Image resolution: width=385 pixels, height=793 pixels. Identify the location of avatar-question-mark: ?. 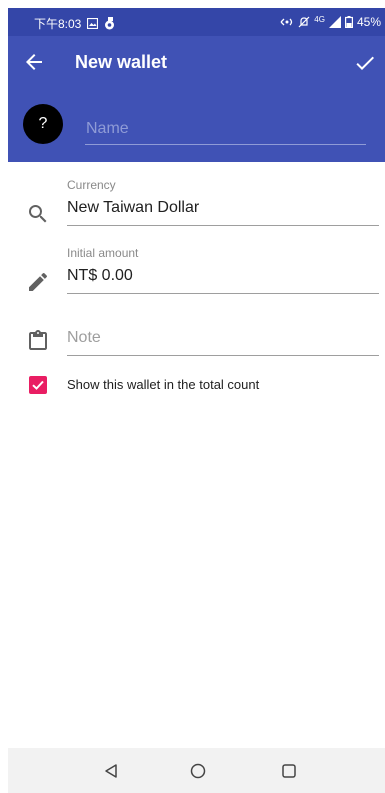
(43, 123).